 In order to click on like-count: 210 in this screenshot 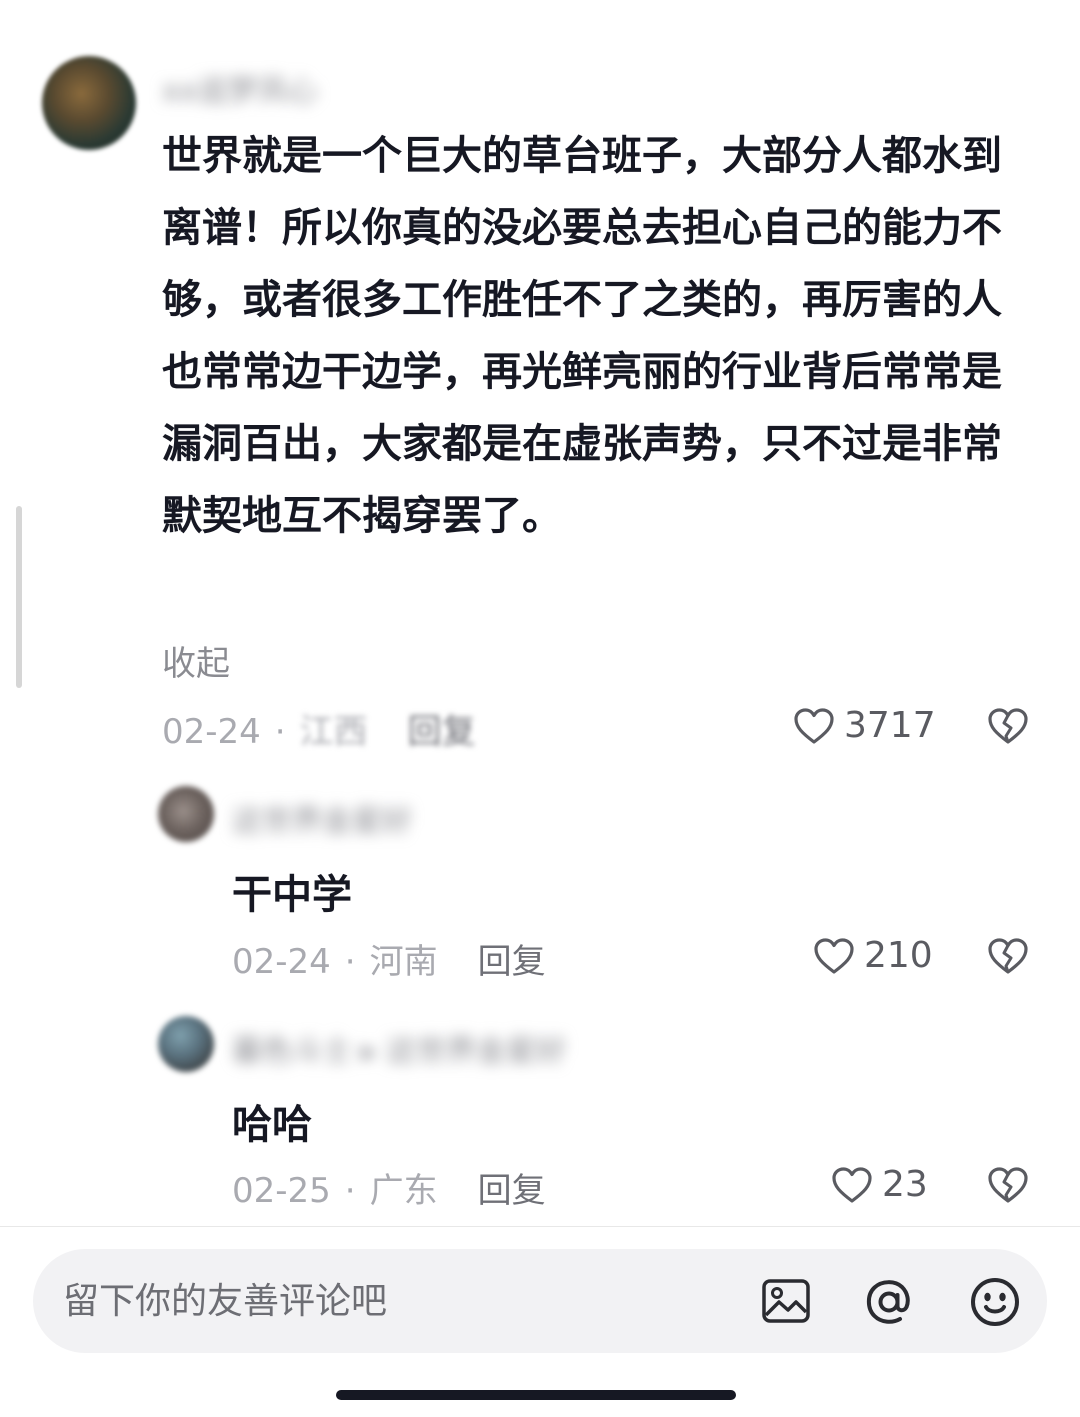, I will do `click(898, 955)`.